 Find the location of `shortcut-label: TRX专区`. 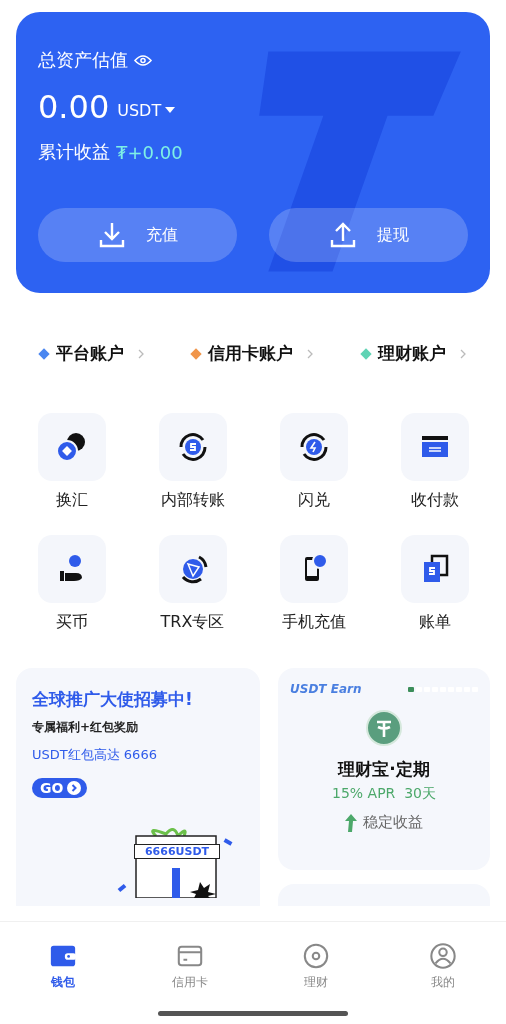

shortcut-label: TRX专区 is located at coordinates (192, 622).